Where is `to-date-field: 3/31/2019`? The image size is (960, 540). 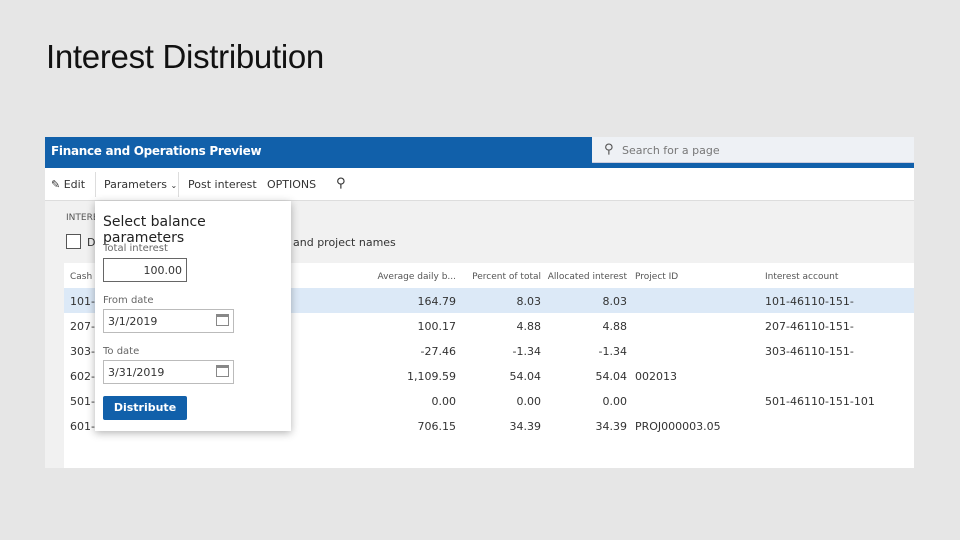
to-date-field: 3/31/2019 is located at coordinates (168, 372).